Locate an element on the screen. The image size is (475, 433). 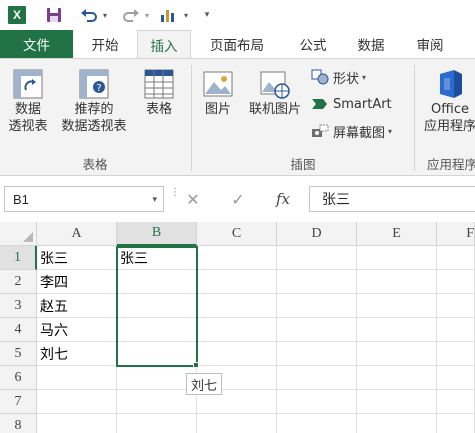
cell-c5 is located at coordinates (237, 354).